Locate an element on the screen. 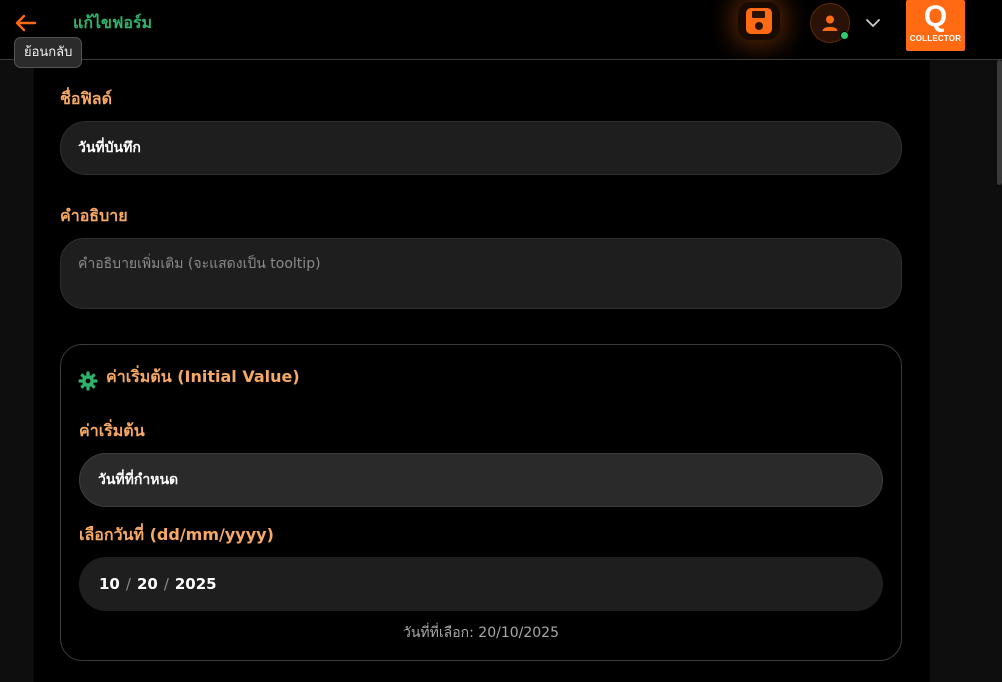  chevron-down-icon is located at coordinates (873, 23).